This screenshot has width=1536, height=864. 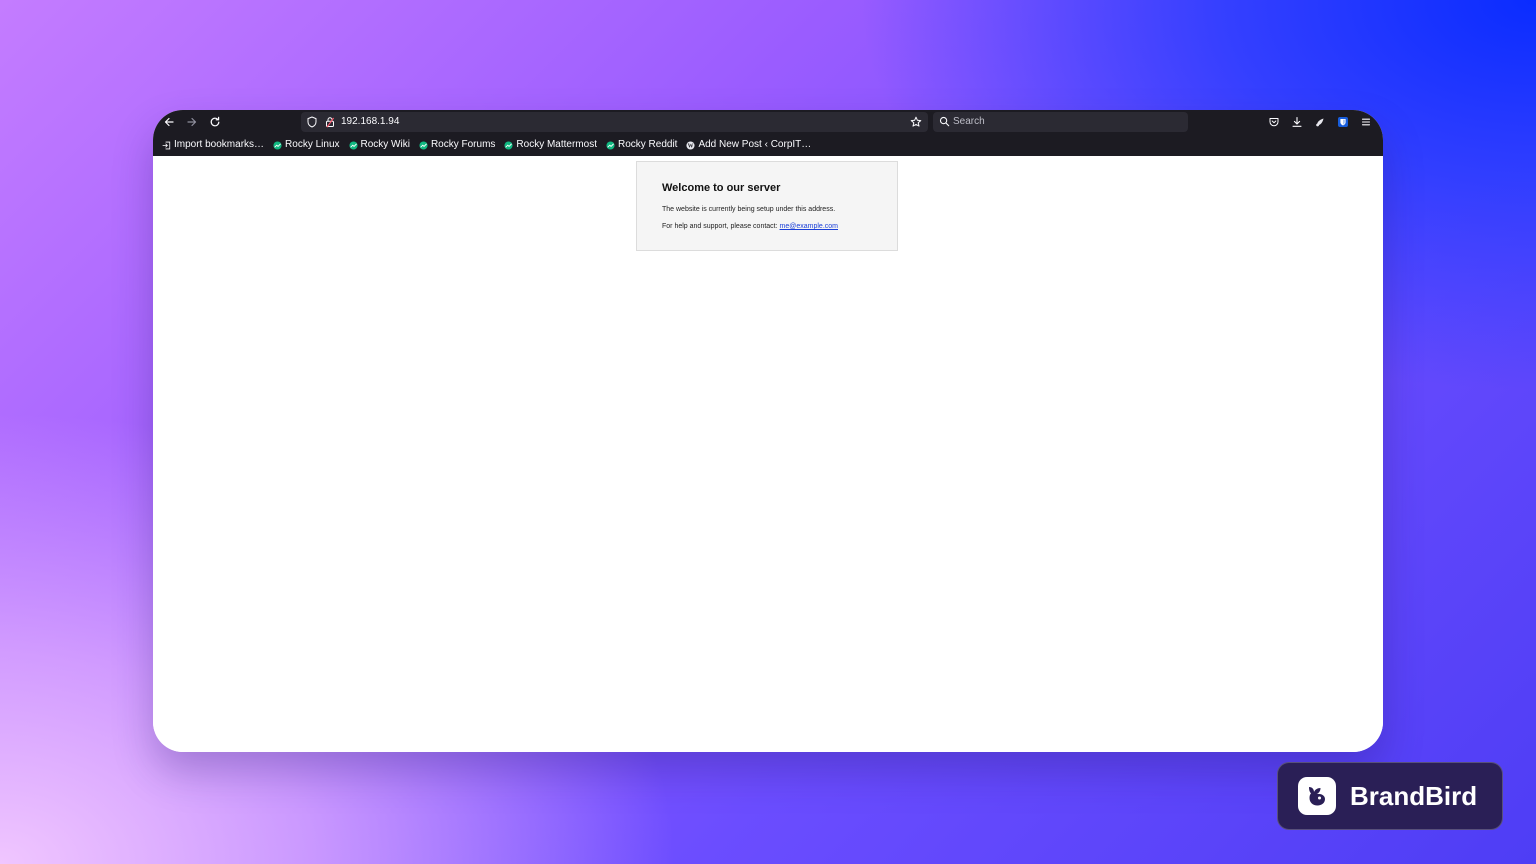 What do you see at coordinates (385, 144) in the screenshot?
I see `bookmark-label: Rocky Wiki` at bounding box center [385, 144].